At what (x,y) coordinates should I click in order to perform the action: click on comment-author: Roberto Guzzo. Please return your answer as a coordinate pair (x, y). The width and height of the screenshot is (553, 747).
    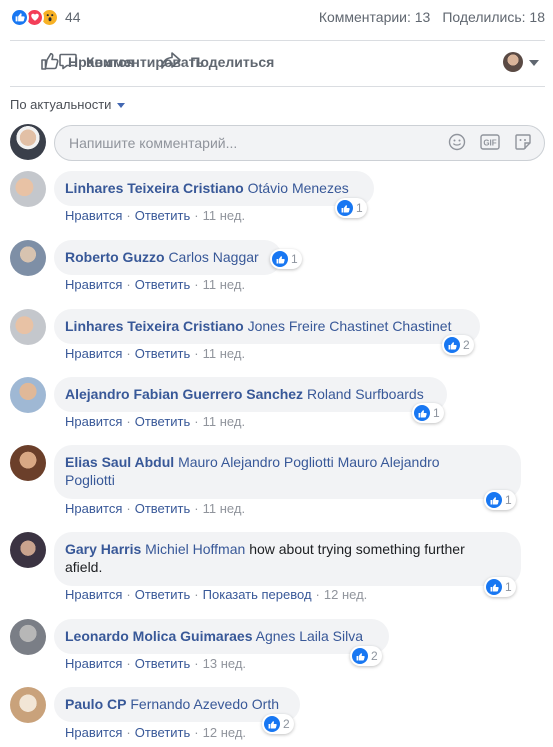
    Looking at the image, I should click on (115, 257).